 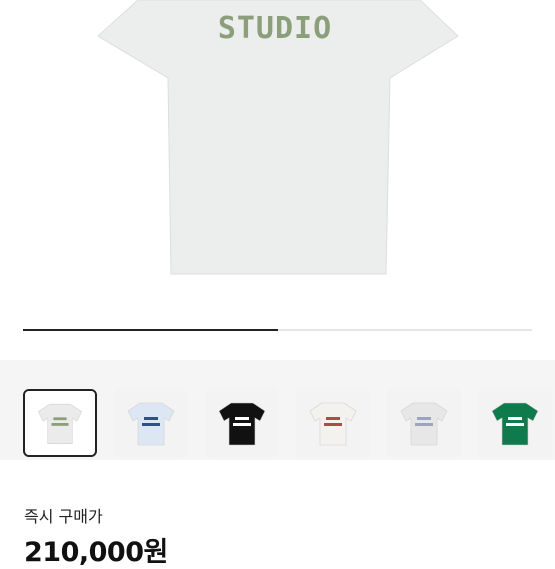 I want to click on tshirt-print-text: STUDIO, so click(x=275, y=28).